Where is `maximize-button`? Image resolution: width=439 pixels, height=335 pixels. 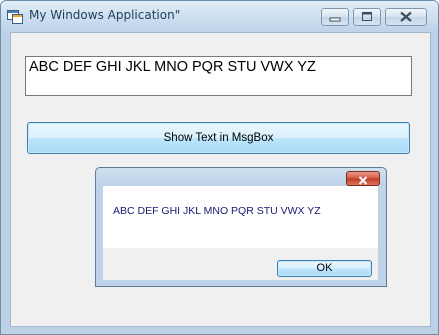
maximize-button is located at coordinates (367, 17).